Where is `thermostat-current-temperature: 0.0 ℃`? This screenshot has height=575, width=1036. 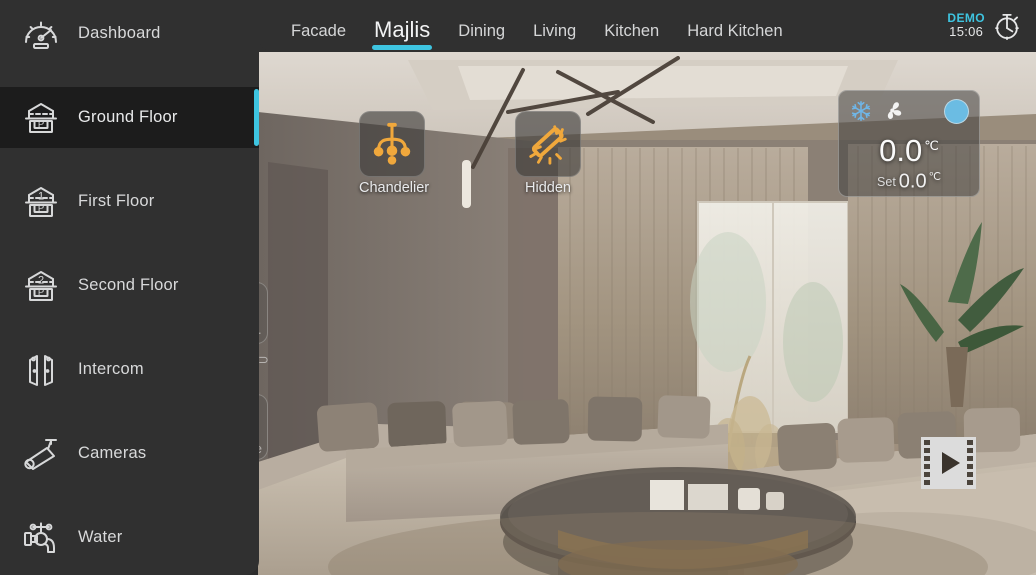
thermostat-current-temperature: 0.0 ℃ is located at coordinates (909, 151).